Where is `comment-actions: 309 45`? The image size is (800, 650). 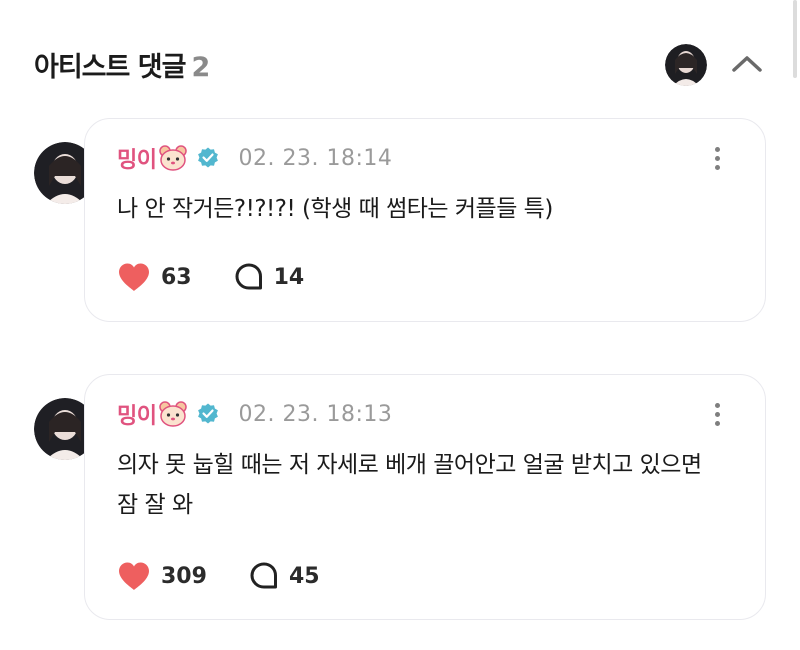
comment-actions: 309 45 is located at coordinates (239, 576).